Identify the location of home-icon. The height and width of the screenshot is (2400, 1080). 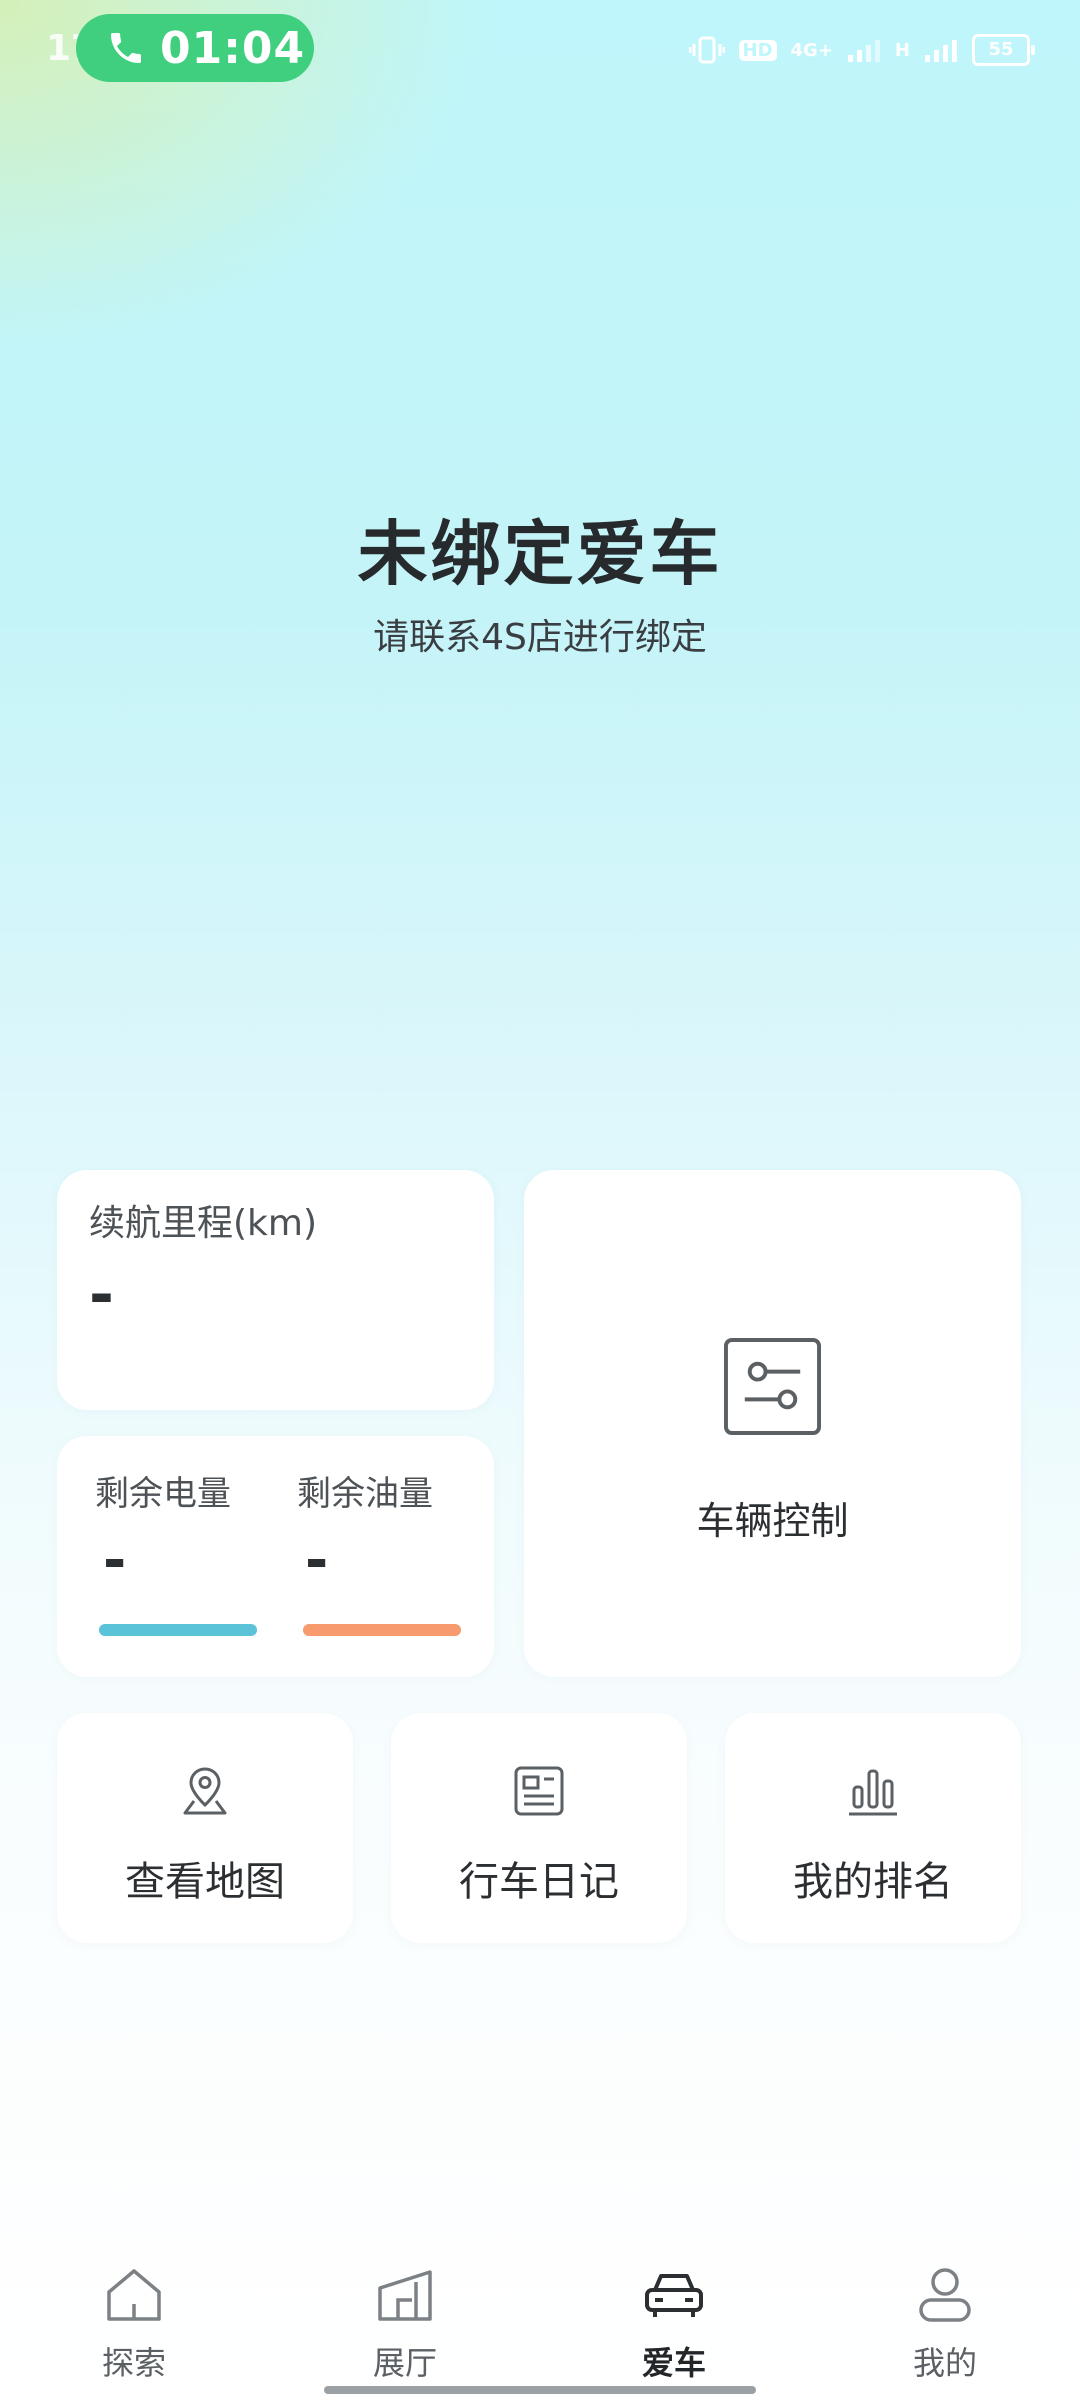
(134, 2295).